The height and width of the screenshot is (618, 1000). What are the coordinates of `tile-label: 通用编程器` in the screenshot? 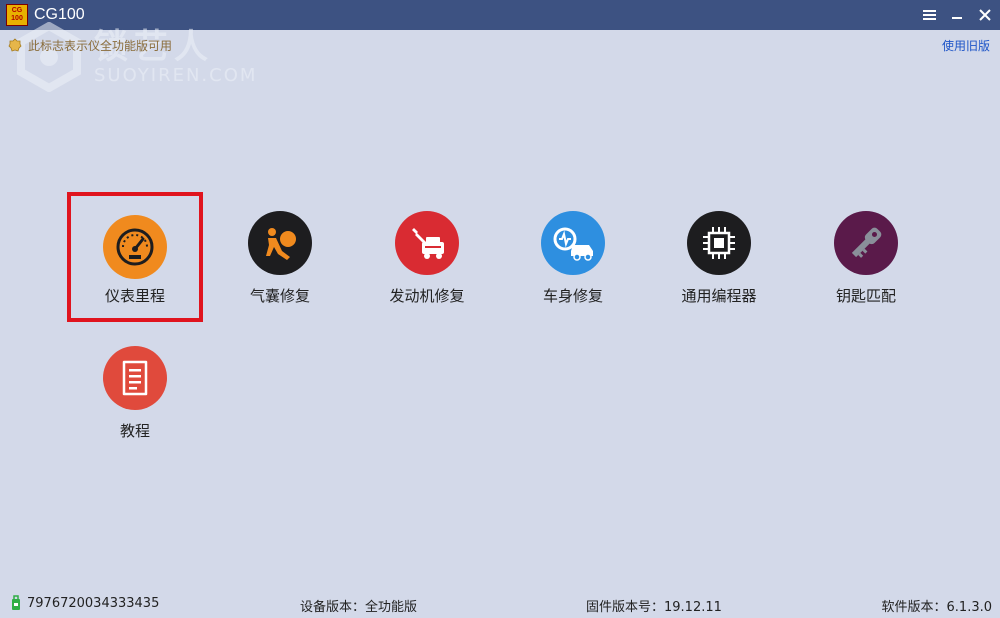 It's located at (719, 296).